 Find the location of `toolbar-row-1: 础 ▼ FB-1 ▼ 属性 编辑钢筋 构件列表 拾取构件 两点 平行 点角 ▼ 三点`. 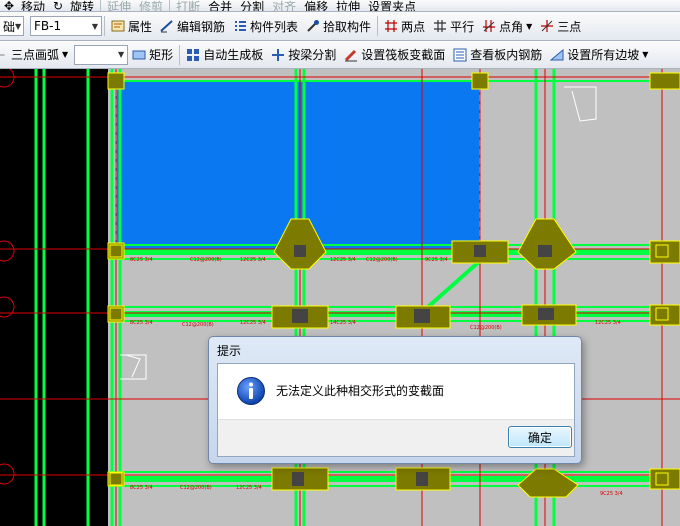

toolbar-row-1: 础 ▼ FB-1 ▼ 属性 编辑钢筋 构件列表 拾取构件 两点 平行 点角 ▼ 三点 is located at coordinates (340, 26).